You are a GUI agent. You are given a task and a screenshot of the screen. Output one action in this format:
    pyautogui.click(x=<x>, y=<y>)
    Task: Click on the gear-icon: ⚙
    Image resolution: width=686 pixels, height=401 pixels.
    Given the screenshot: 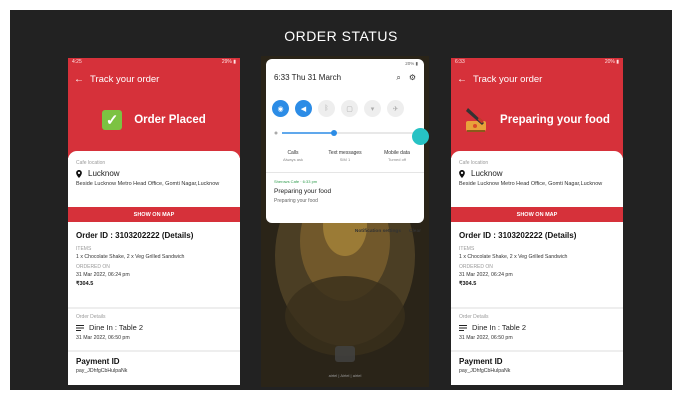 What is the action you would take?
    pyautogui.click(x=412, y=78)
    